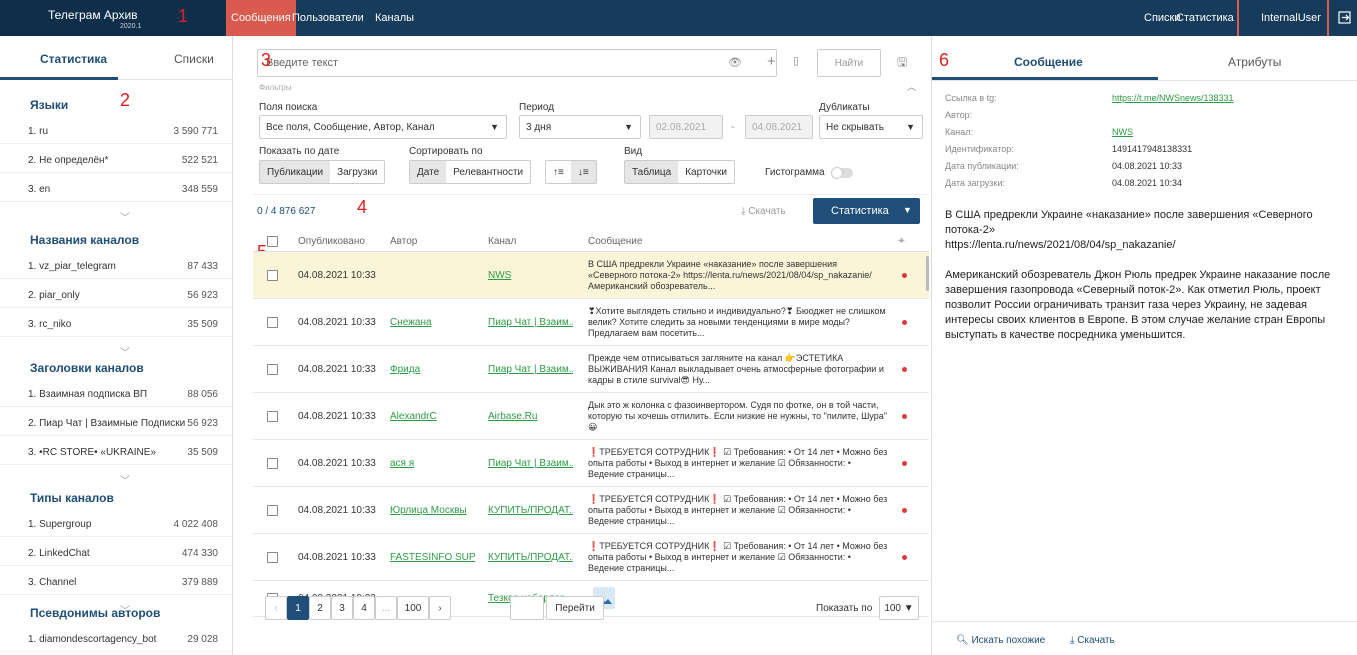  What do you see at coordinates (383, 127) in the screenshot?
I see `fields-select: Все поля, Сообщение, Автор, Канал ▼` at bounding box center [383, 127].